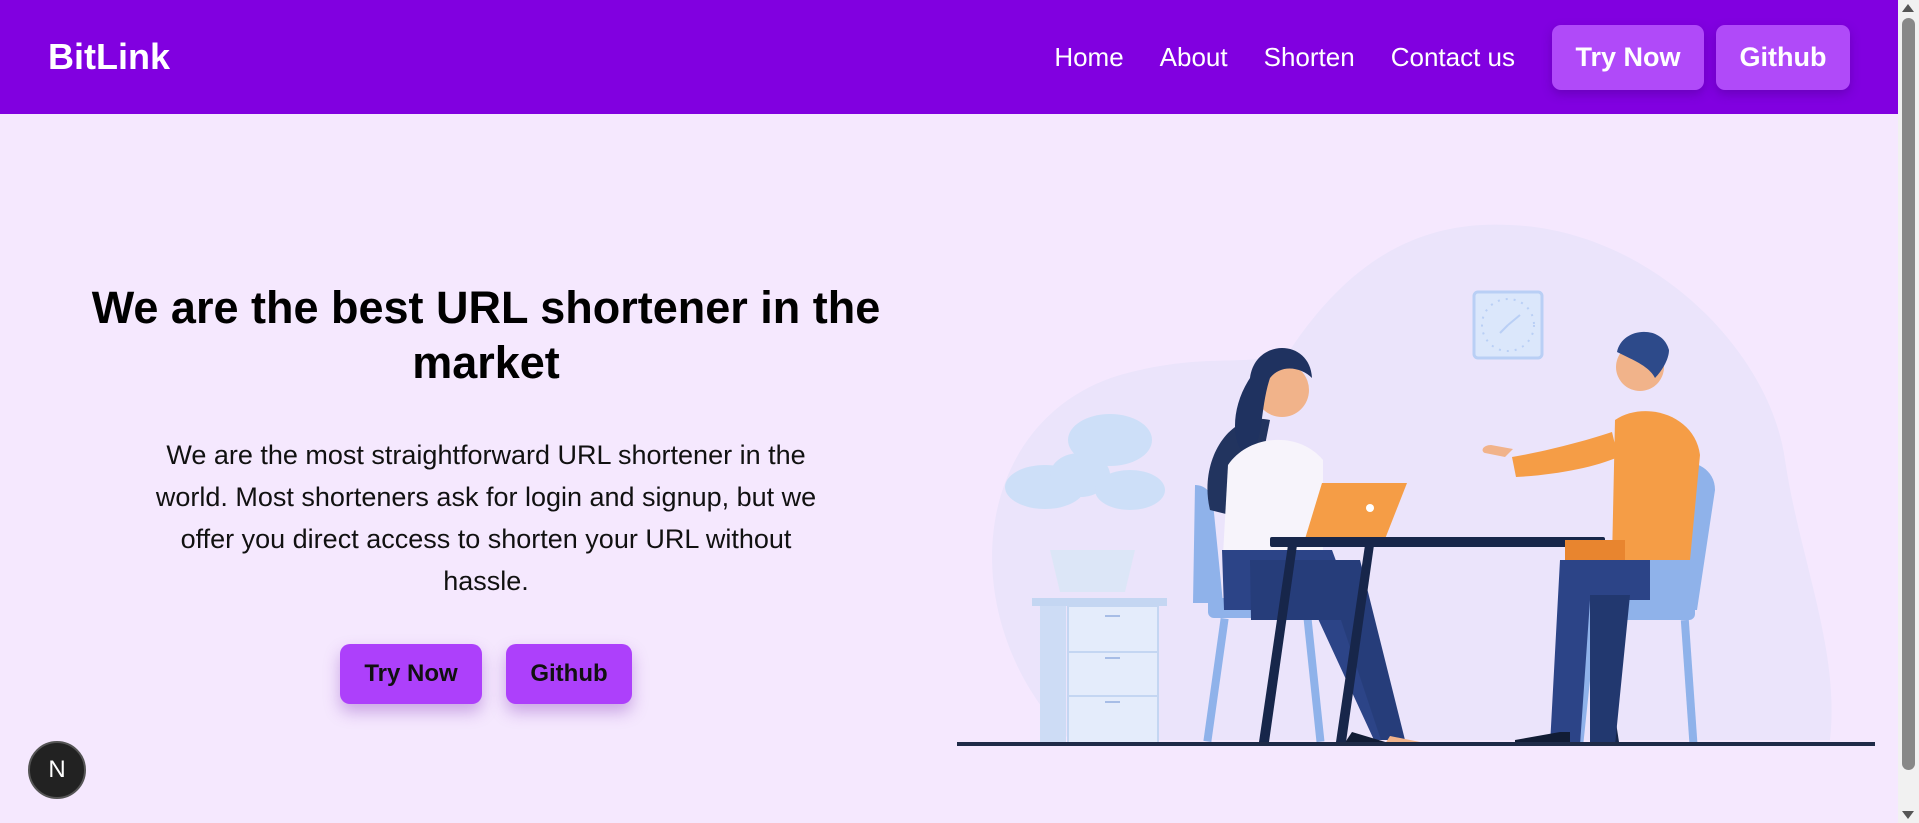  I want to click on scroll-thumb, so click(1908, 394).